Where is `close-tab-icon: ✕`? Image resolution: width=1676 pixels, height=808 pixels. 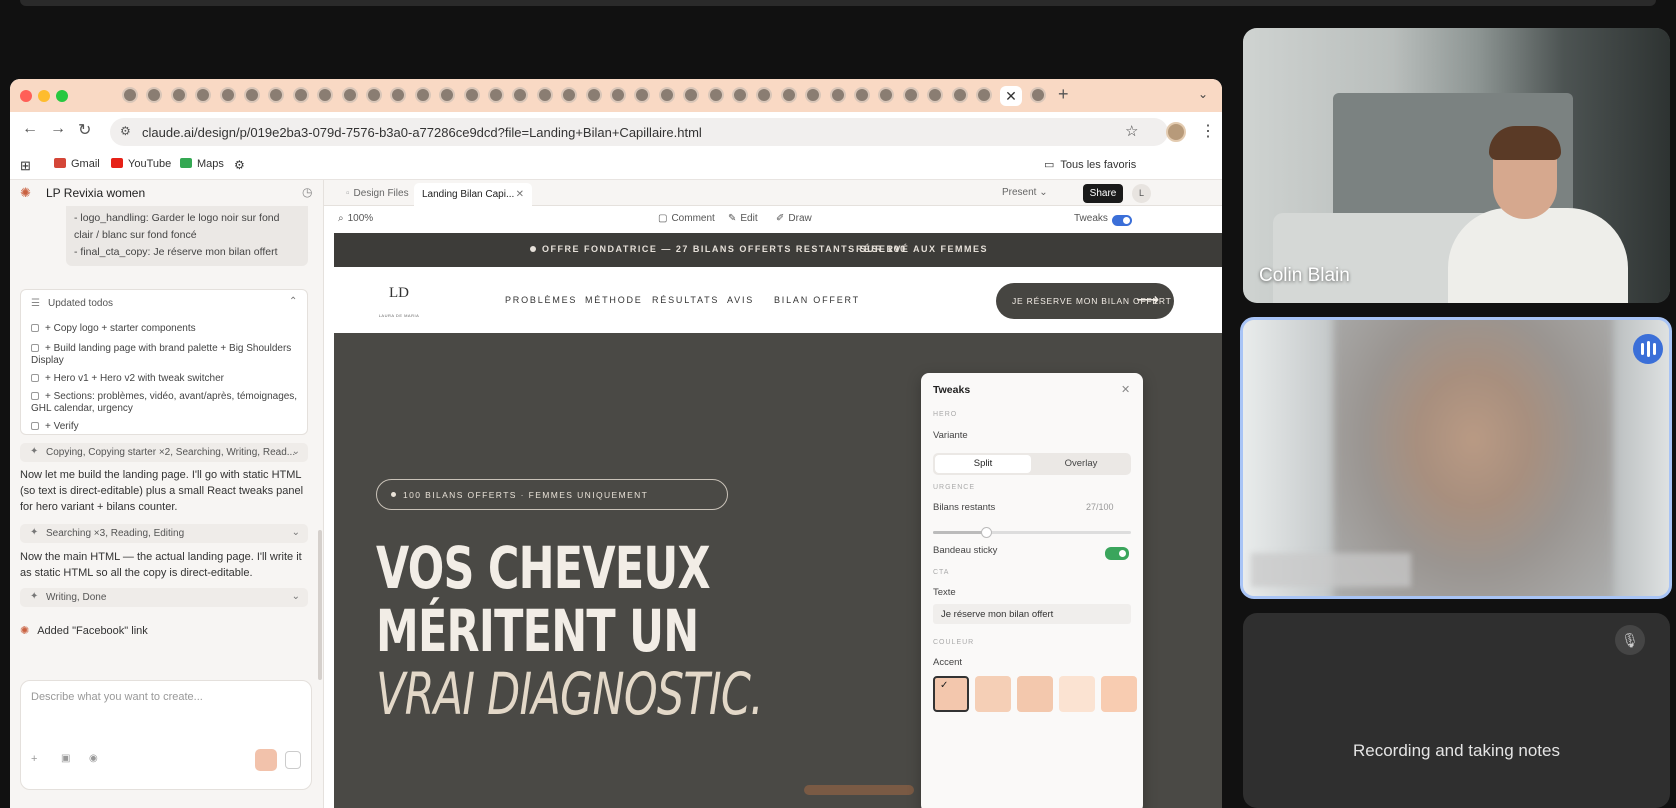
close-tab-icon: ✕ is located at coordinates (1011, 96).